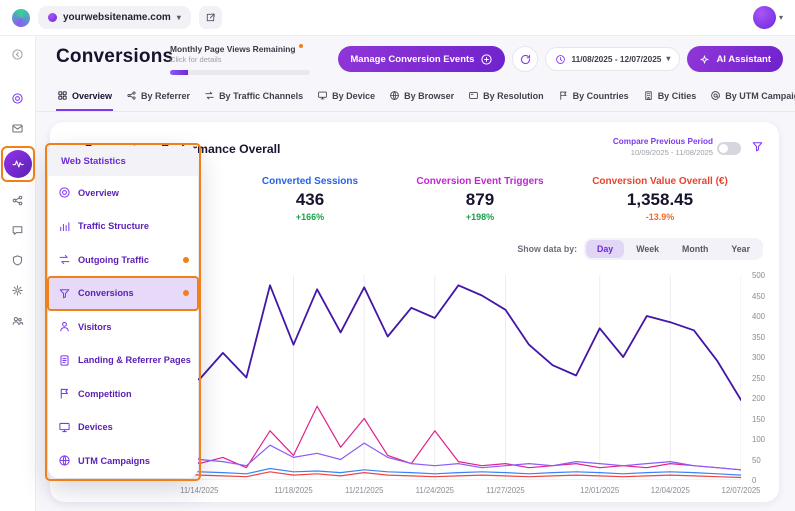 Image resolution: width=795 pixels, height=511 pixels. I want to click on progress-fill, so click(179, 72).